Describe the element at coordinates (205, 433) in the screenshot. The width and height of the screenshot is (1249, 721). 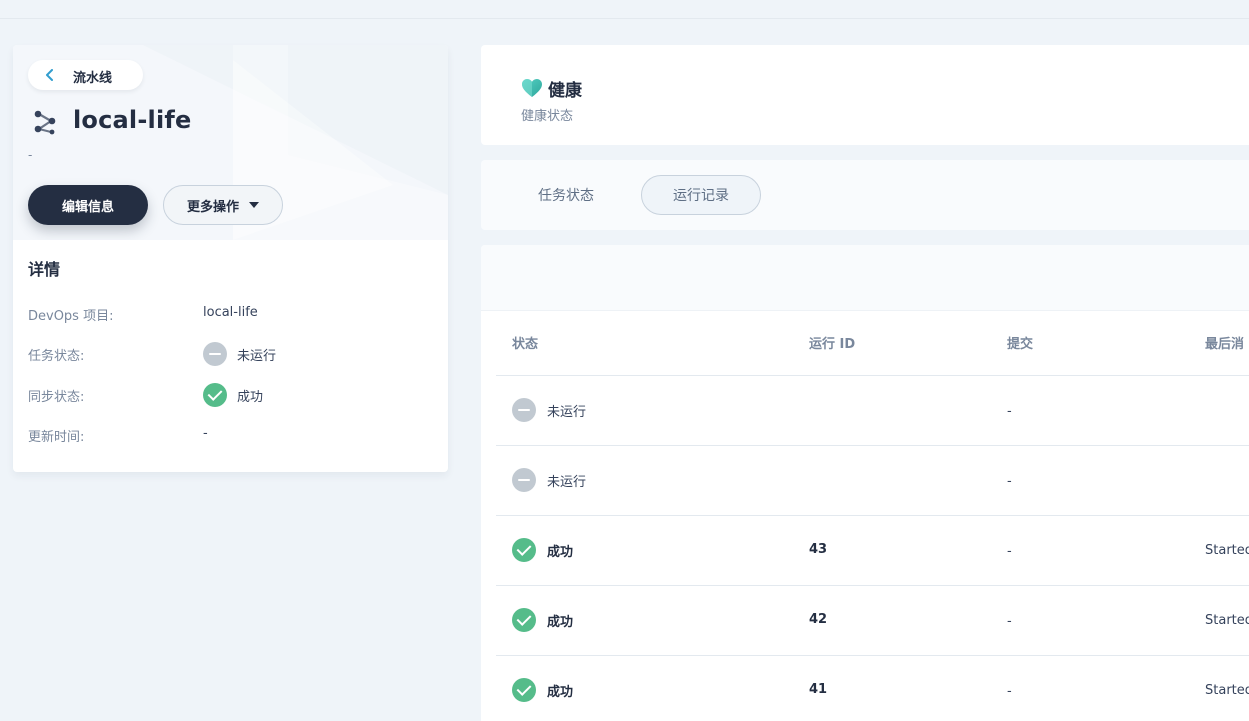
I see `detail-value: -` at that location.